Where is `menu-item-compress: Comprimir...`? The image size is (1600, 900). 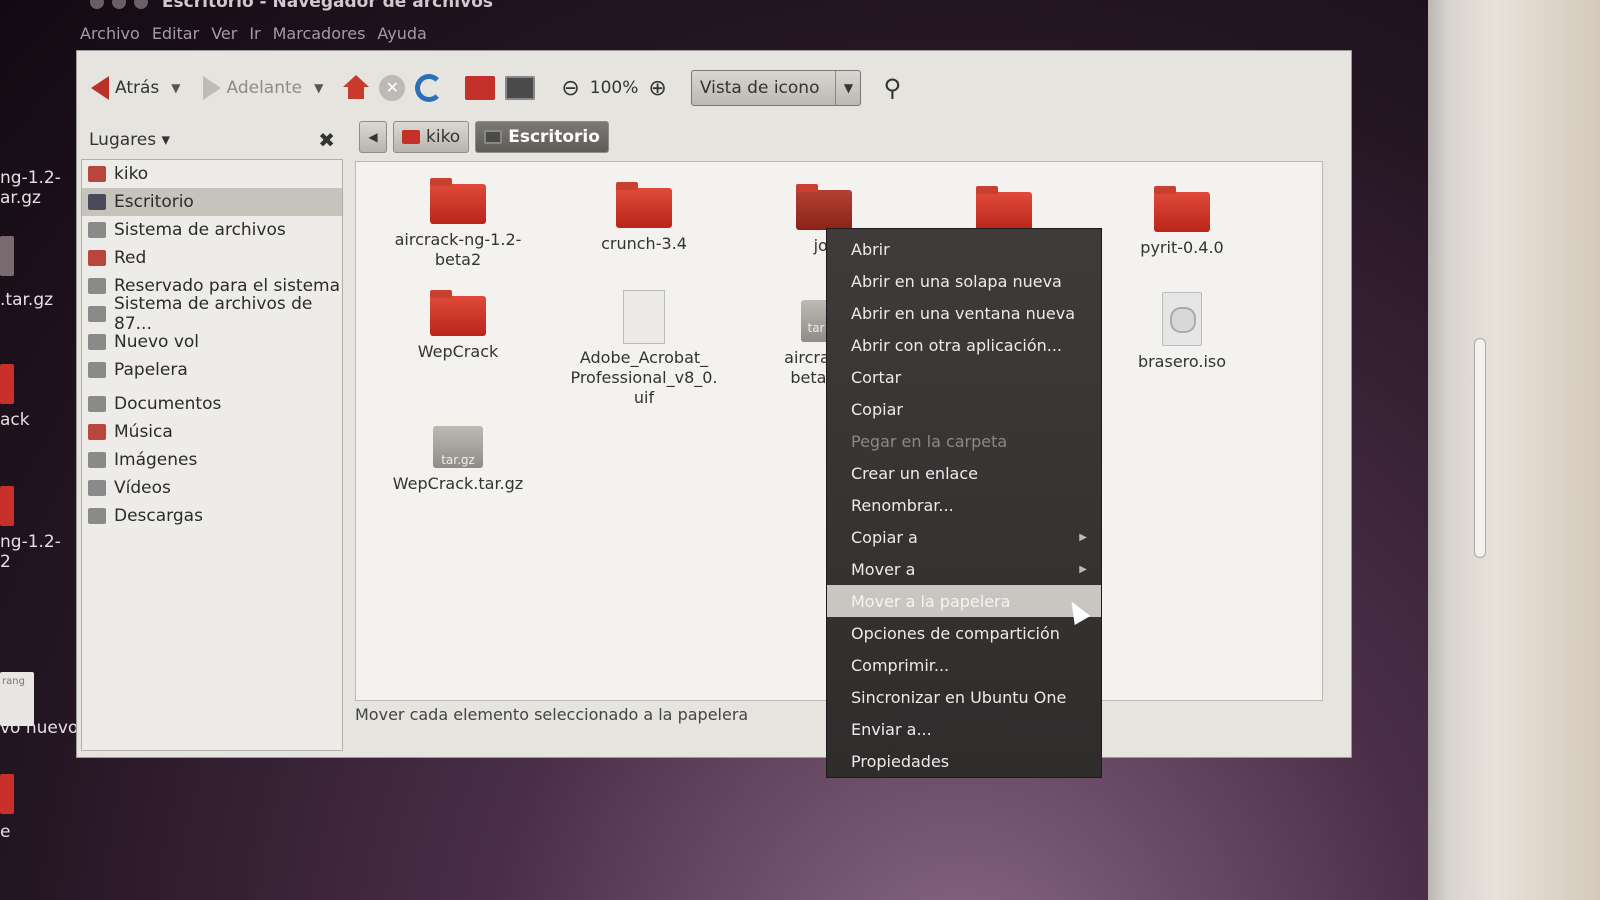
menu-item-compress: Comprimir... is located at coordinates (964, 665).